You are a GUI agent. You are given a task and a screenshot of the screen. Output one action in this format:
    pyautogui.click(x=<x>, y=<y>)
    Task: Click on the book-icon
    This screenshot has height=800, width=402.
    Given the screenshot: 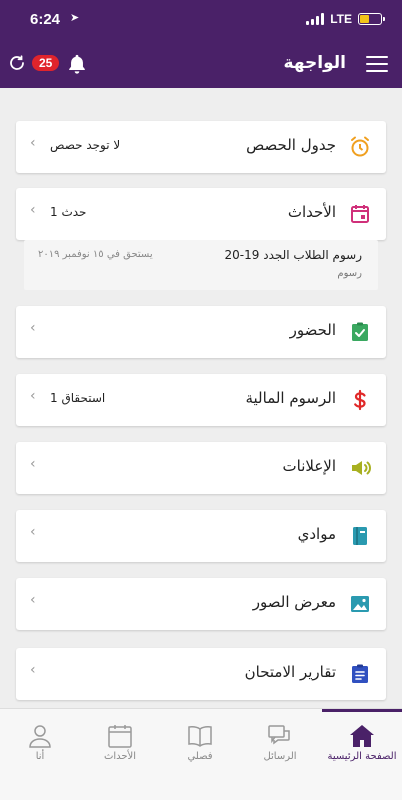 What is the action you would take?
    pyautogui.click(x=360, y=536)
    